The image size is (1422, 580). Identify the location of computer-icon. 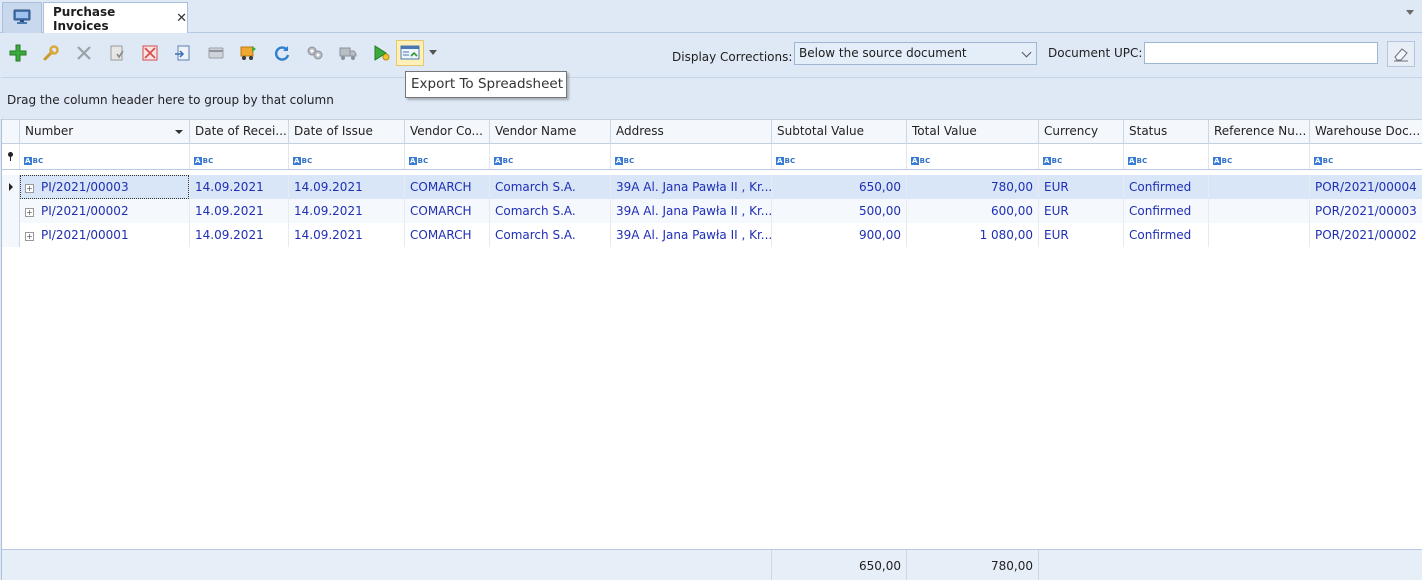
(22, 18).